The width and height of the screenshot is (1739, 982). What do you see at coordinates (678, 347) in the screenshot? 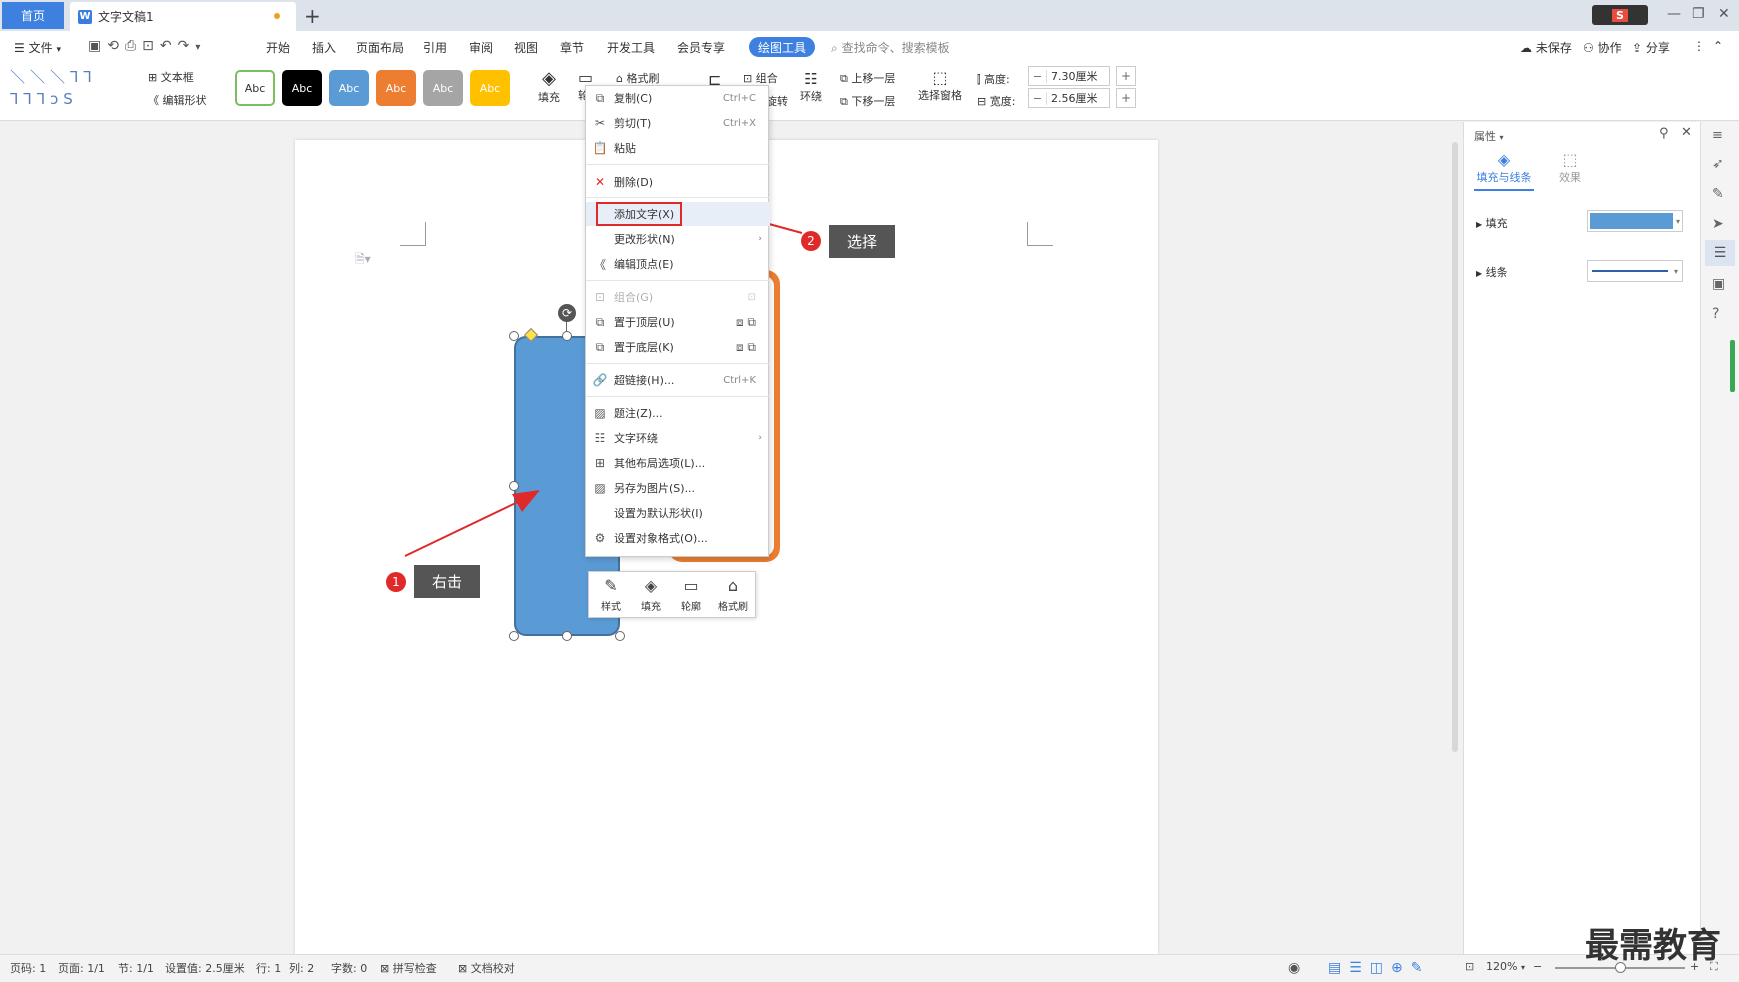
I see `menu-item-send-to-back: ⧉ 置于底层(K) ⧈ ⧉` at bounding box center [678, 347].